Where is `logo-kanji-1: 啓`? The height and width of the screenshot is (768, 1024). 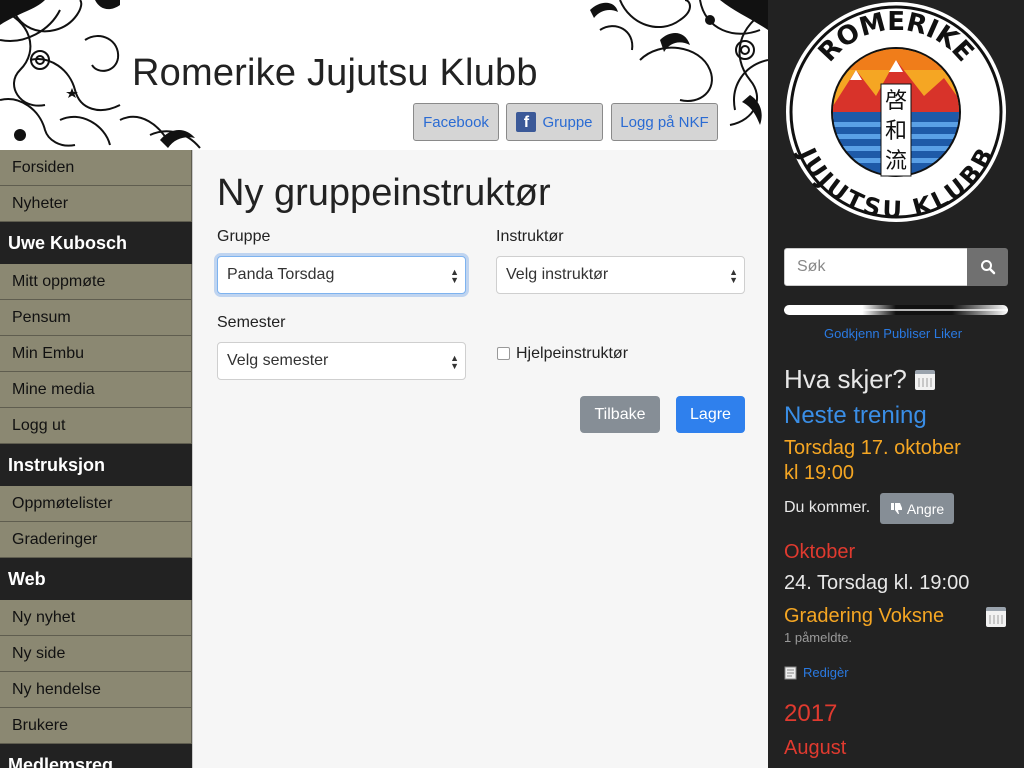
logo-kanji-1: 啓 is located at coordinates (896, 101).